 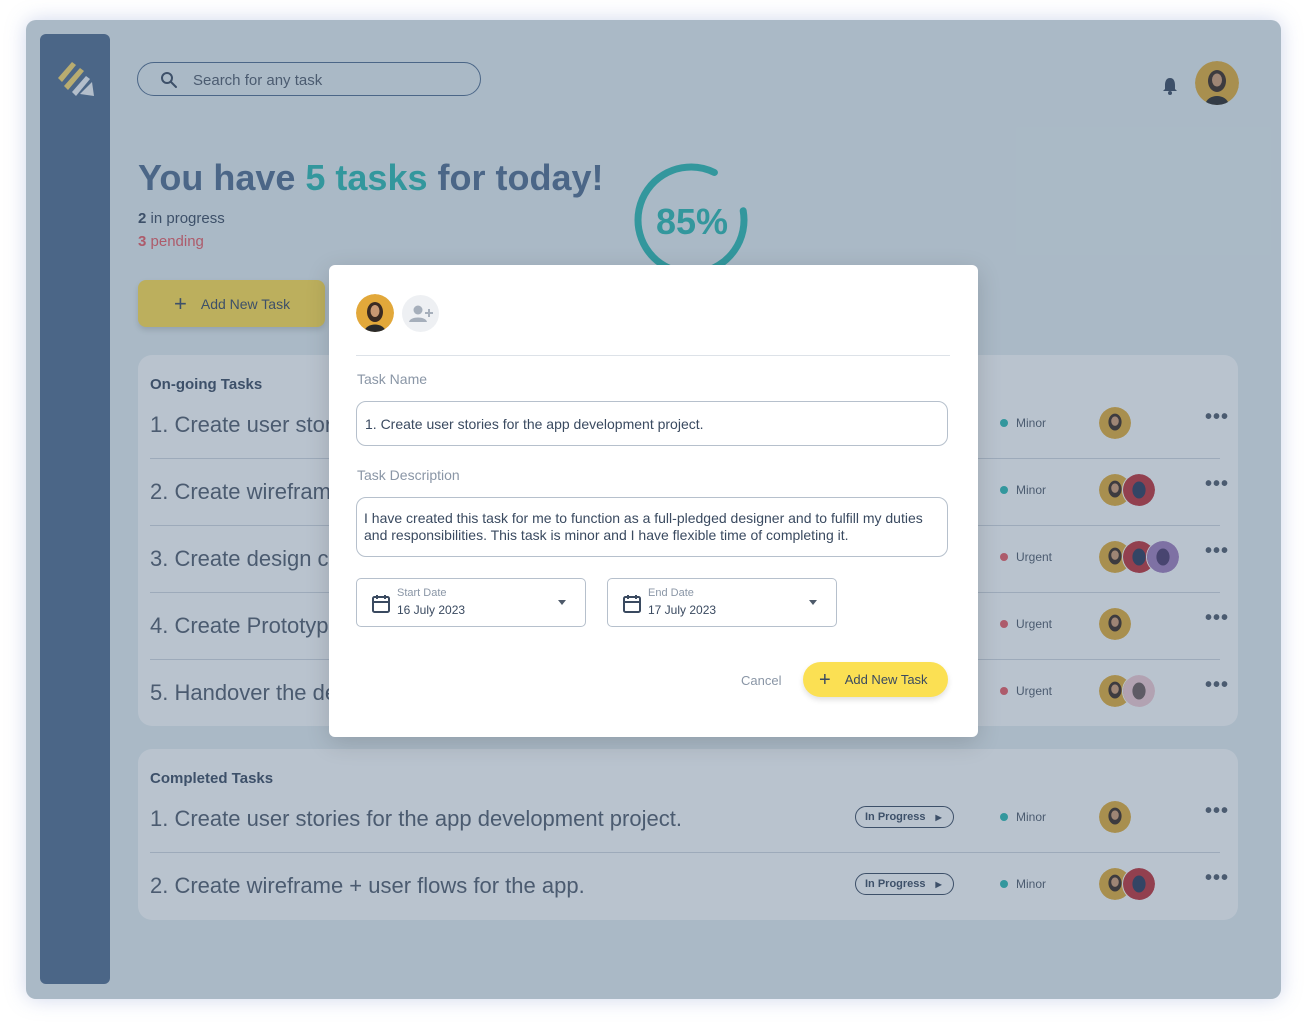 I want to click on task-description-label: Task Description, so click(x=408, y=475).